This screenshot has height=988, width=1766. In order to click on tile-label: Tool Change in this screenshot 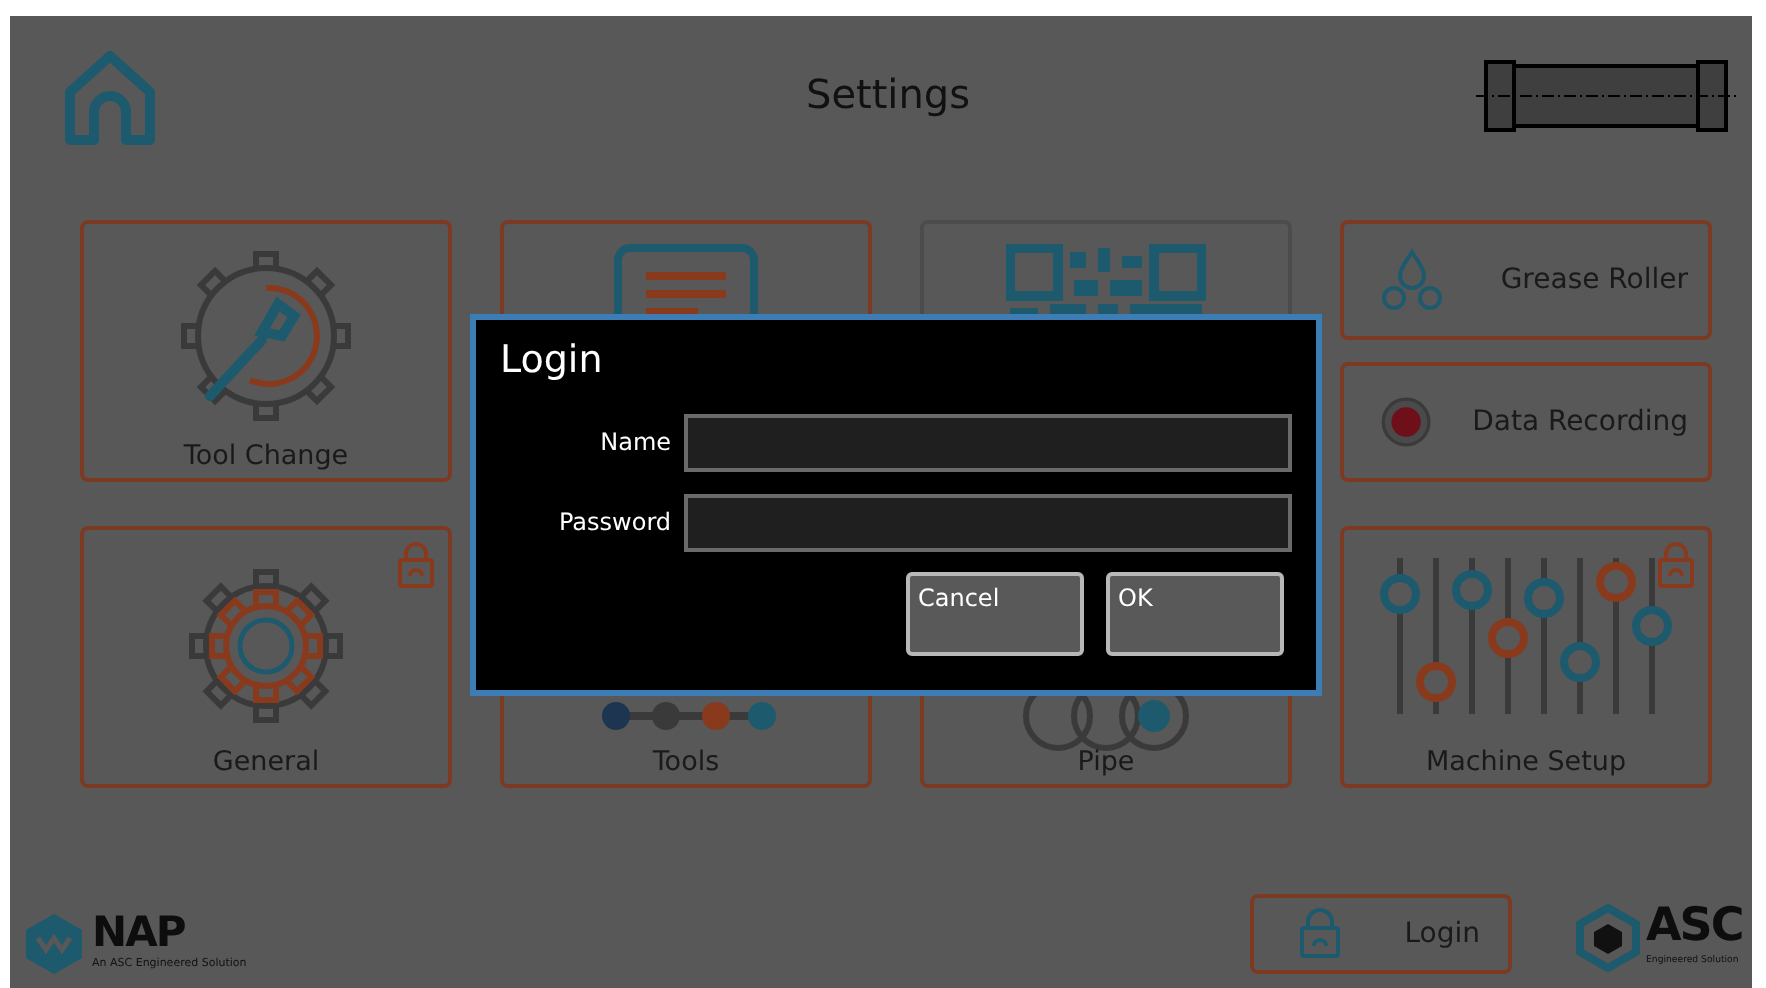, I will do `click(266, 456)`.